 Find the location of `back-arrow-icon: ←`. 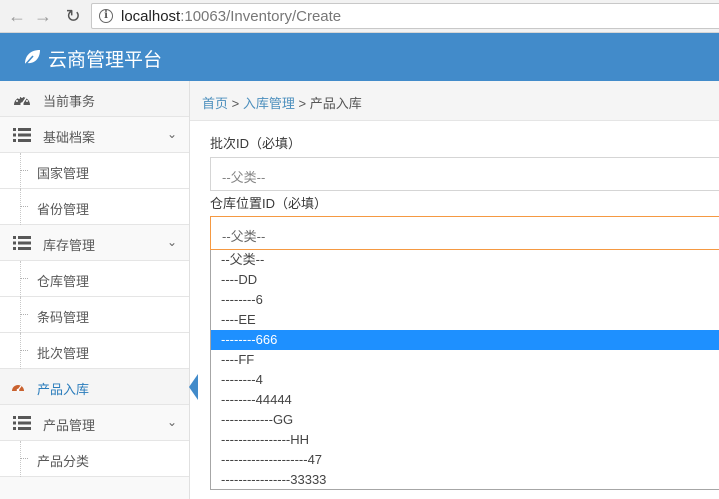

back-arrow-icon: ← is located at coordinates (17, 16).